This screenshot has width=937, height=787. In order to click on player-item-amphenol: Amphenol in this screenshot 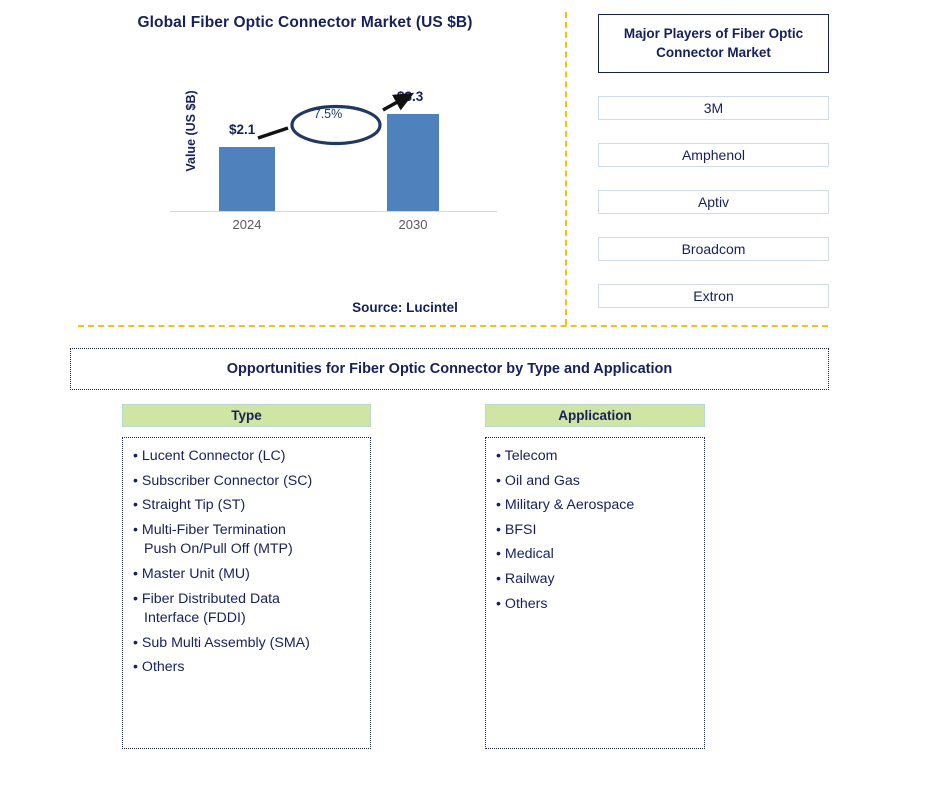, I will do `click(713, 155)`.